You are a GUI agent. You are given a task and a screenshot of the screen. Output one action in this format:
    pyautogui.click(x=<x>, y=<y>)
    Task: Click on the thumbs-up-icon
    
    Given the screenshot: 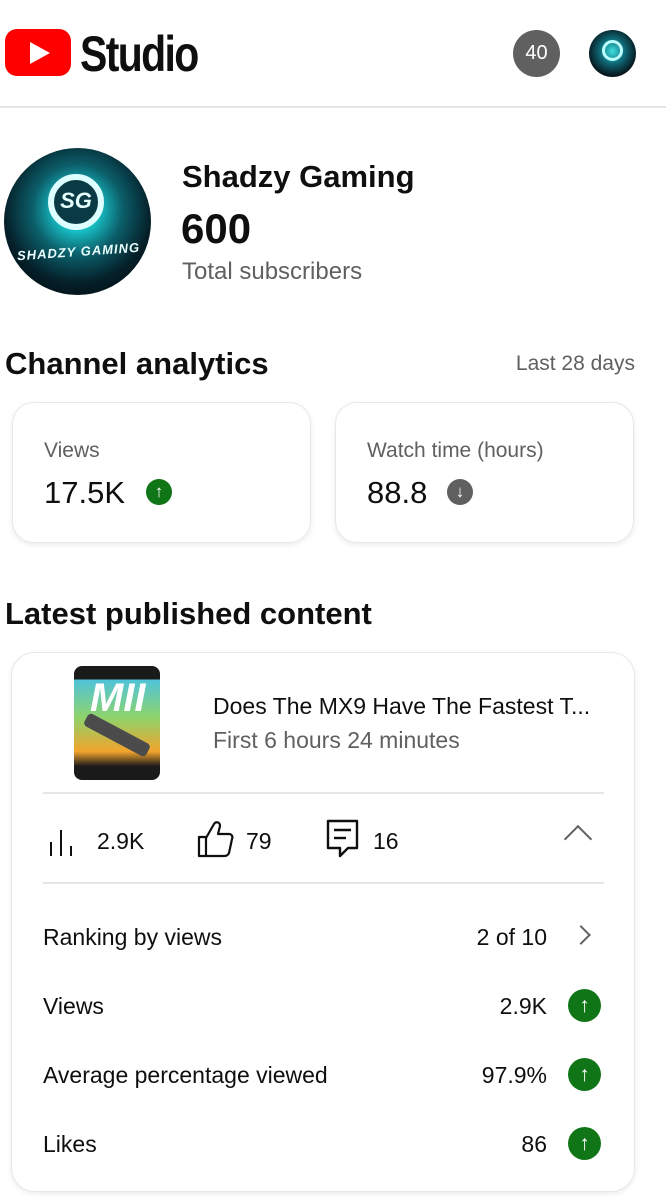 What is the action you would take?
    pyautogui.click(x=215, y=839)
    